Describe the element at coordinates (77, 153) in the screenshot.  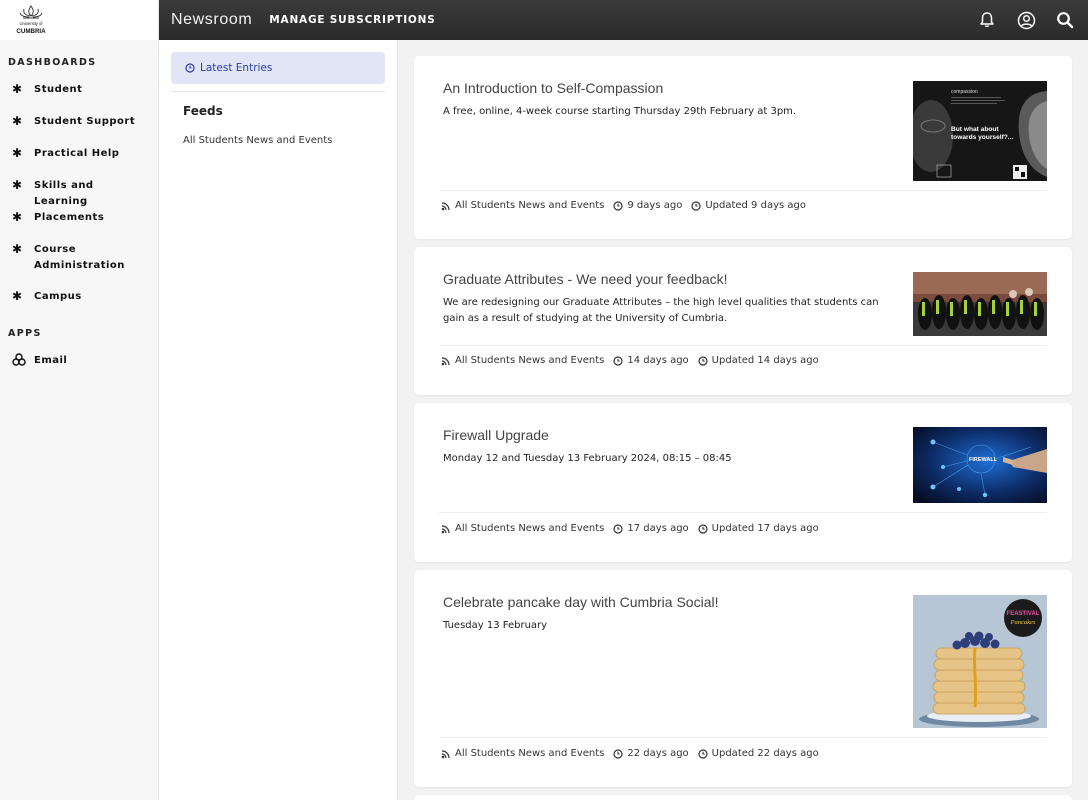
I see `sidebar-item-label: Practical Help` at that location.